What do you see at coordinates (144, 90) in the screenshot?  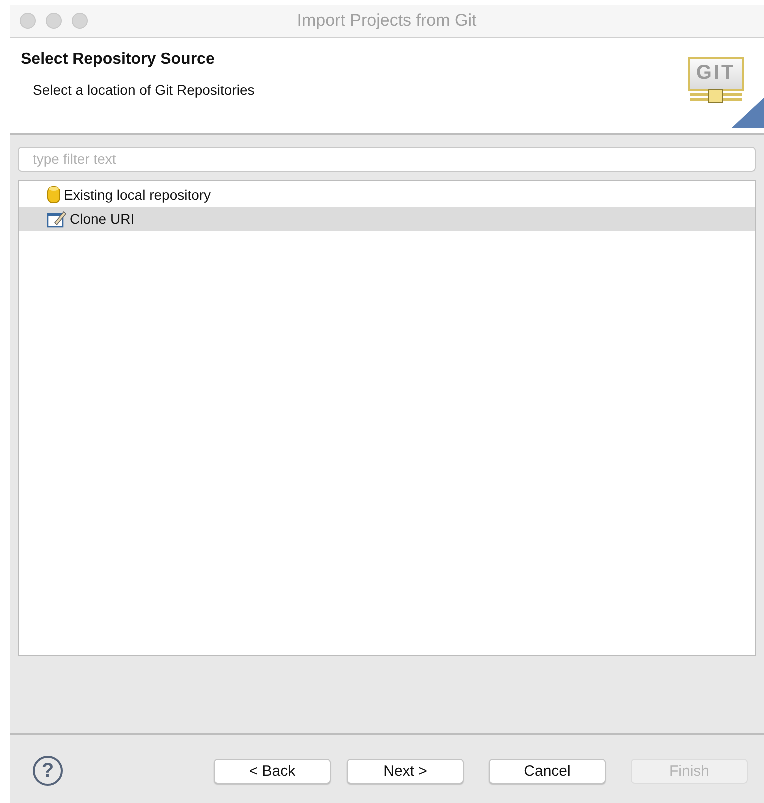 I see `page-description: Select a location of Git Repositories` at bounding box center [144, 90].